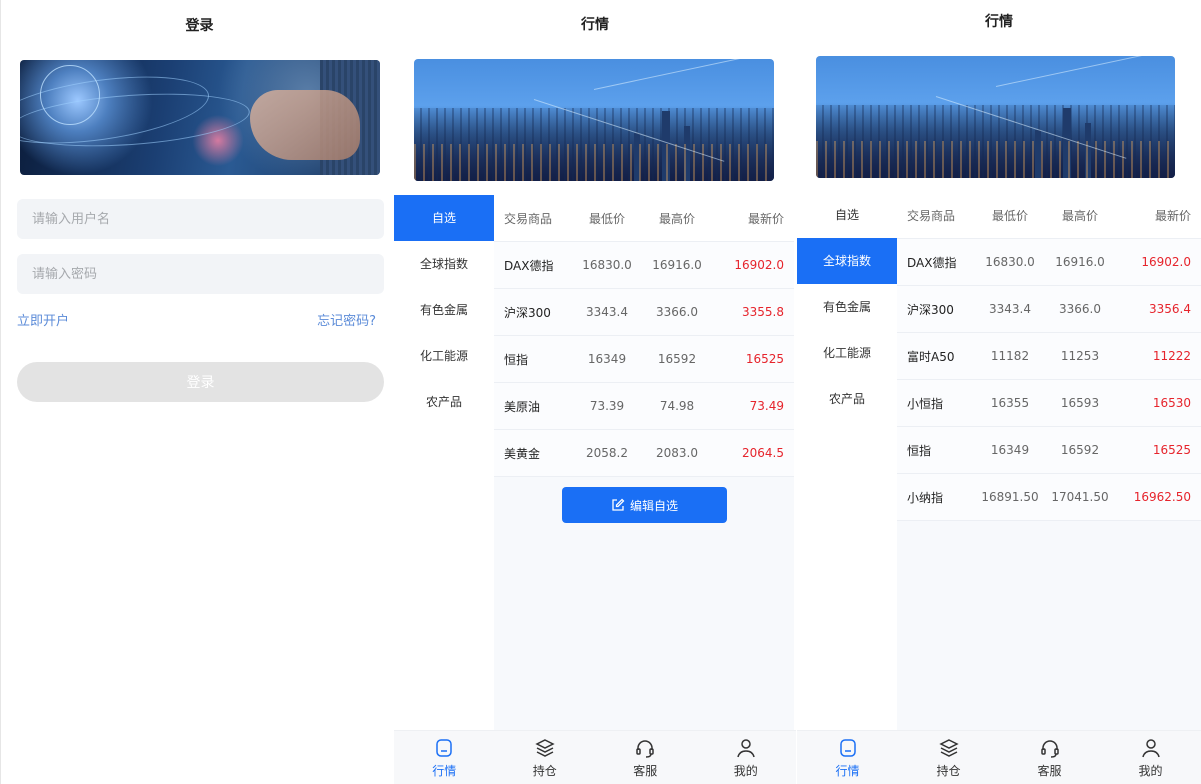 The height and width of the screenshot is (784, 1201). Describe the element at coordinates (200, 219) in the screenshot. I see `username-input` at that location.